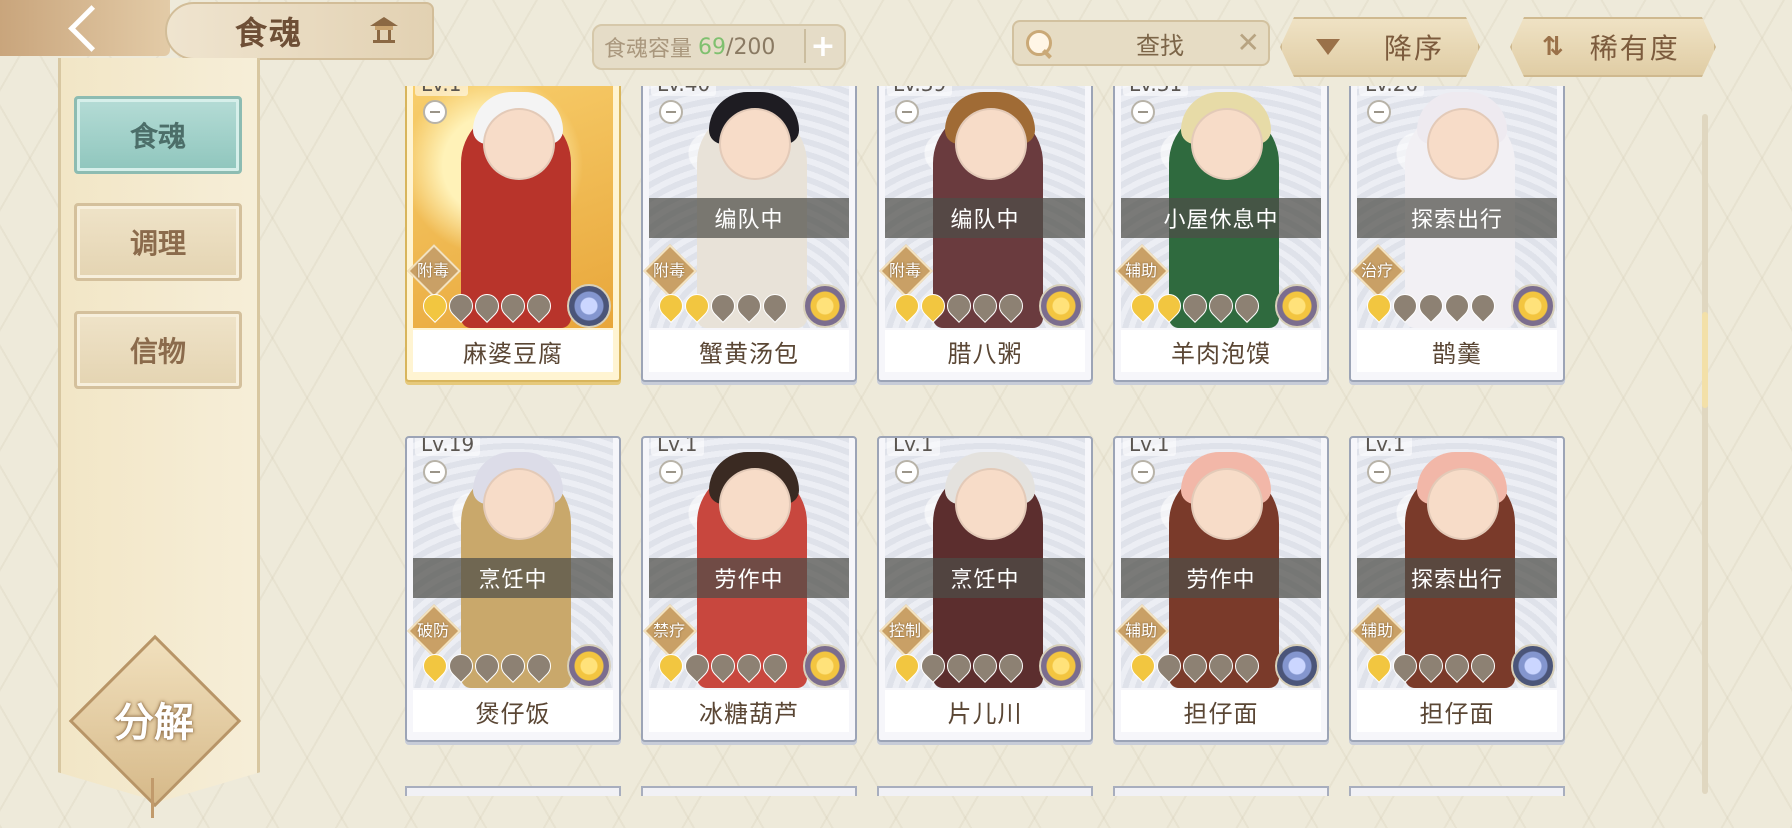 The height and width of the screenshot is (828, 1792). Describe the element at coordinates (1039, 43) in the screenshot. I see `search-icon` at that location.